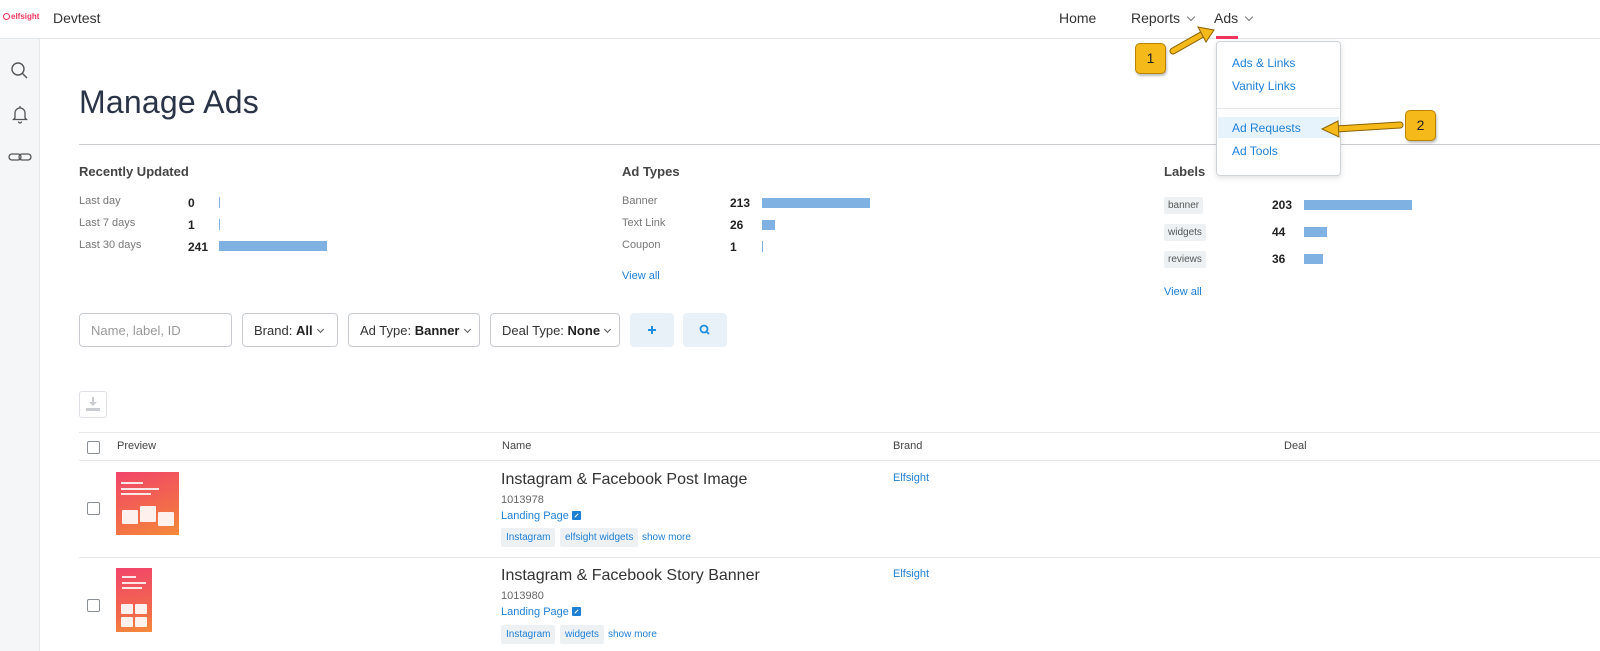 This screenshot has height=651, width=1600. What do you see at coordinates (1362, 129) in the screenshot?
I see `arrow-to-ad-requests` at bounding box center [1362, 129].